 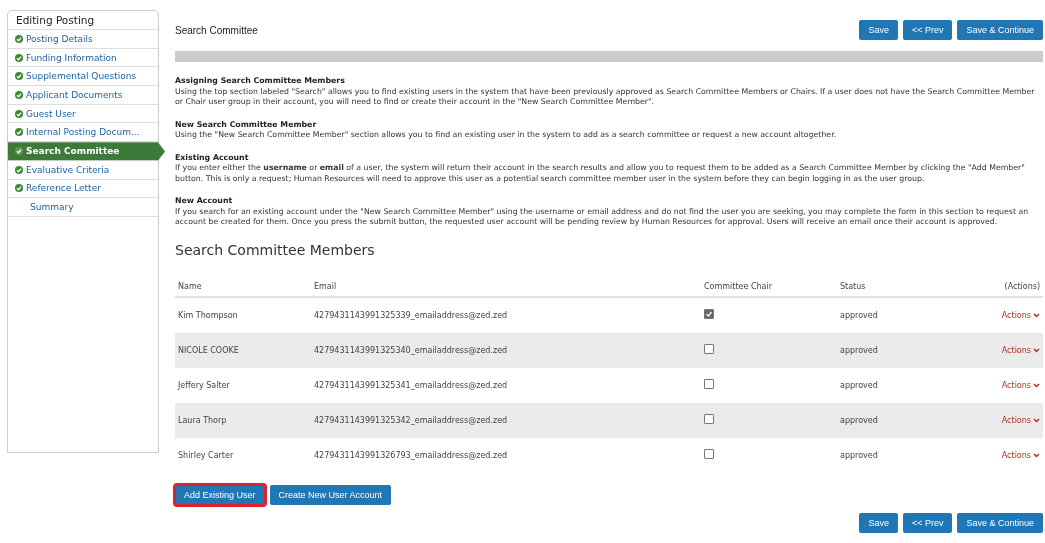 I want to click on table-cell-text: 4279431143991325340_emailaddress@zed.zed, so click(x=411, y=350).